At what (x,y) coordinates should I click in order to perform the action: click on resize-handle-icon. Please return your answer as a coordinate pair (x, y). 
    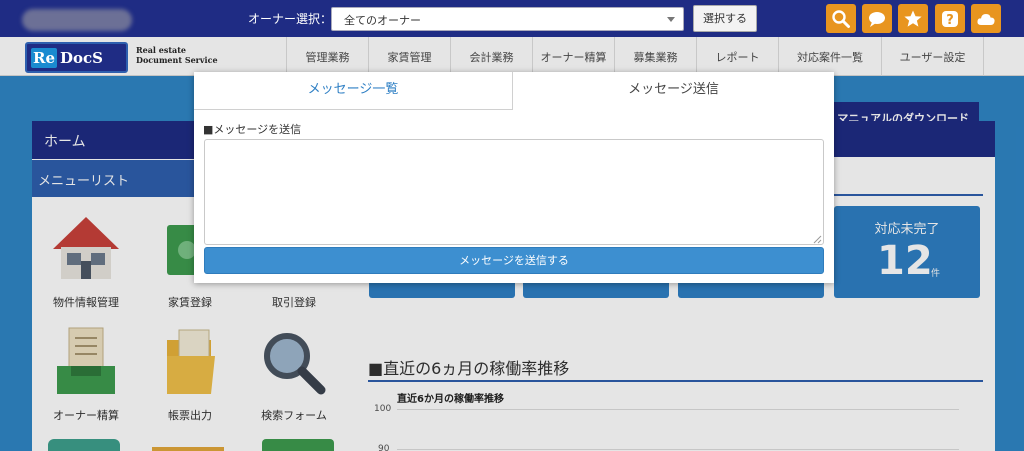
    Looking at the image, I should click on (817, 239).